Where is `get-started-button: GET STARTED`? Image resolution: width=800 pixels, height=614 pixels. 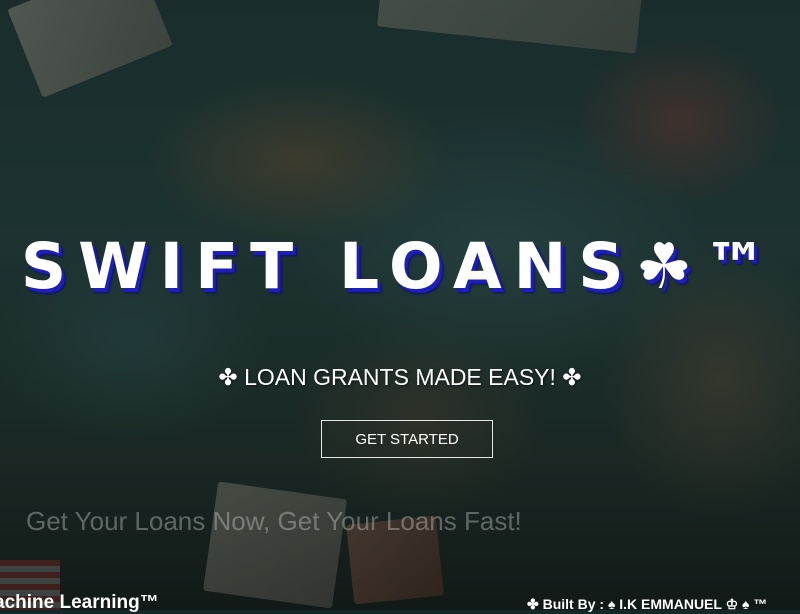 get-started-button: GET STARTED is located at coordinates (407, 439).